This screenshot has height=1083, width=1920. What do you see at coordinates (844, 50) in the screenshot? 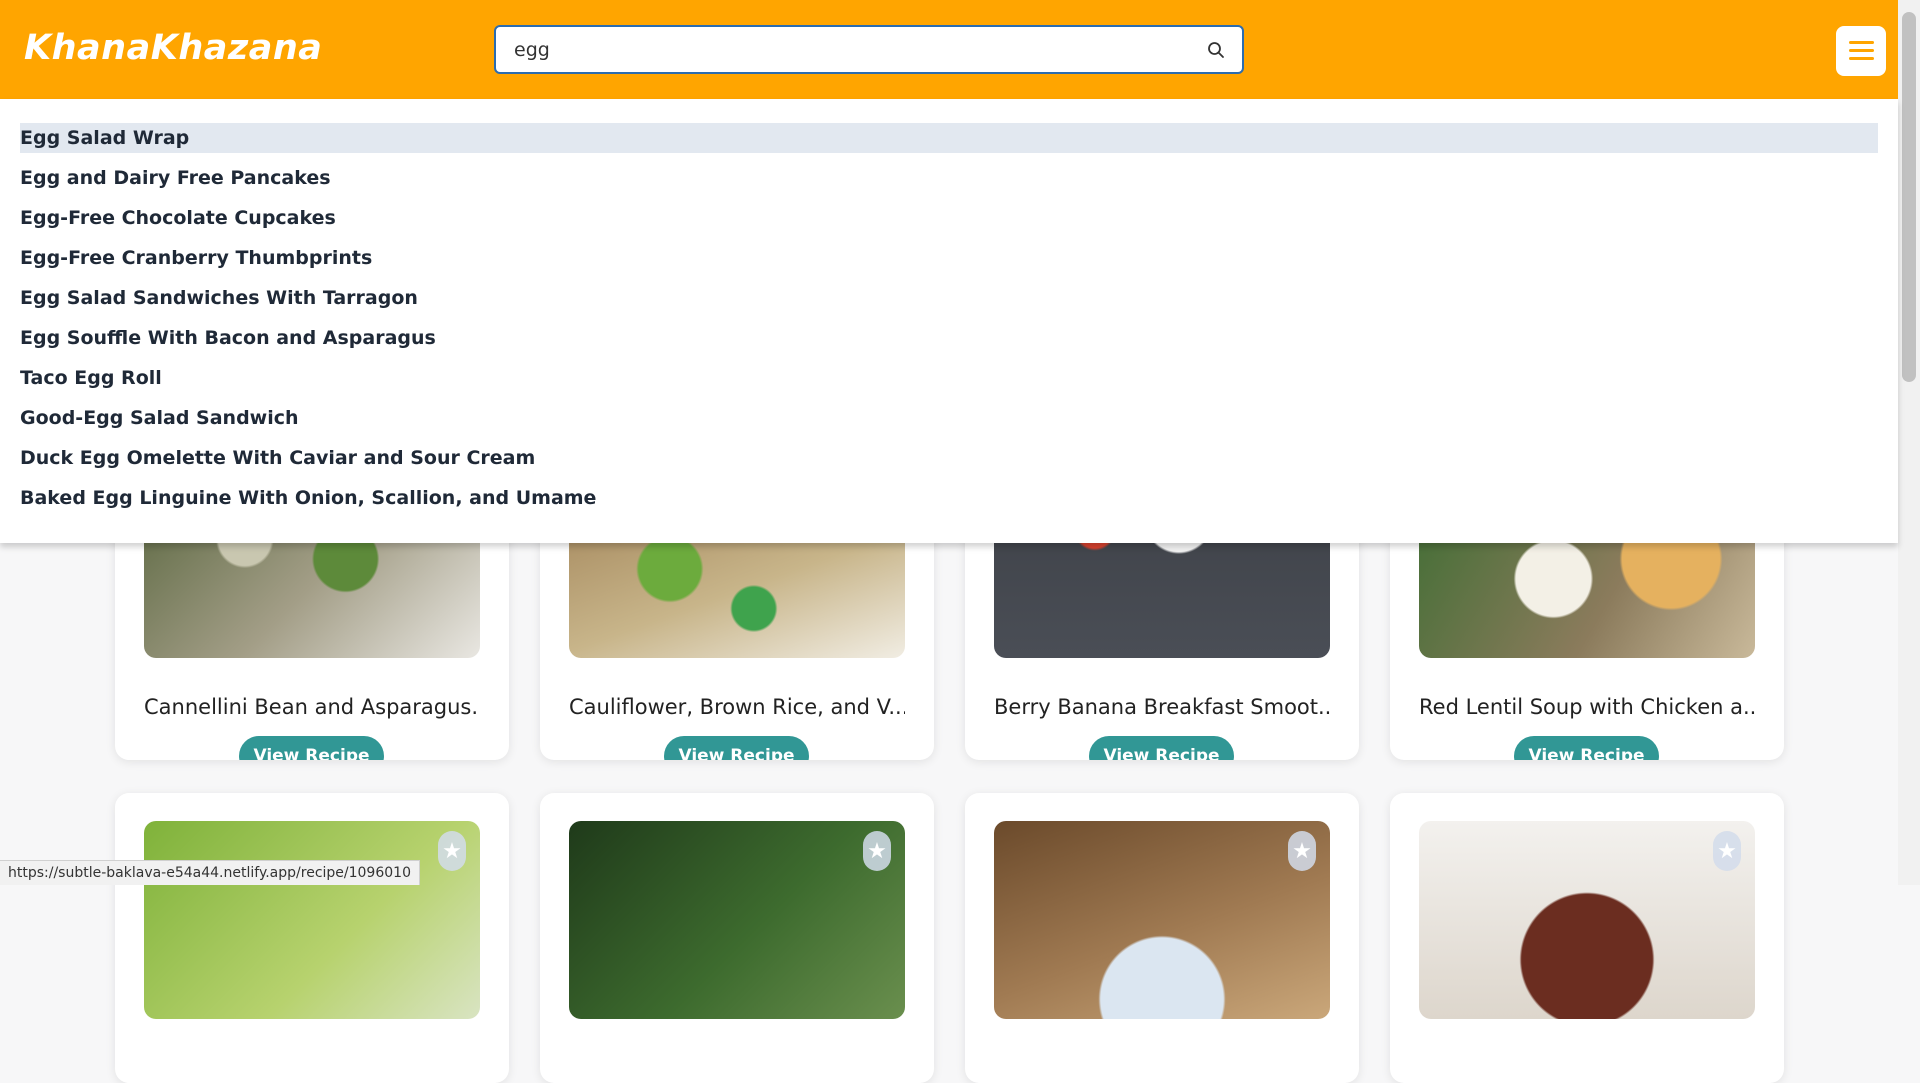
I see `search-input` at bounding box center [844, 50].